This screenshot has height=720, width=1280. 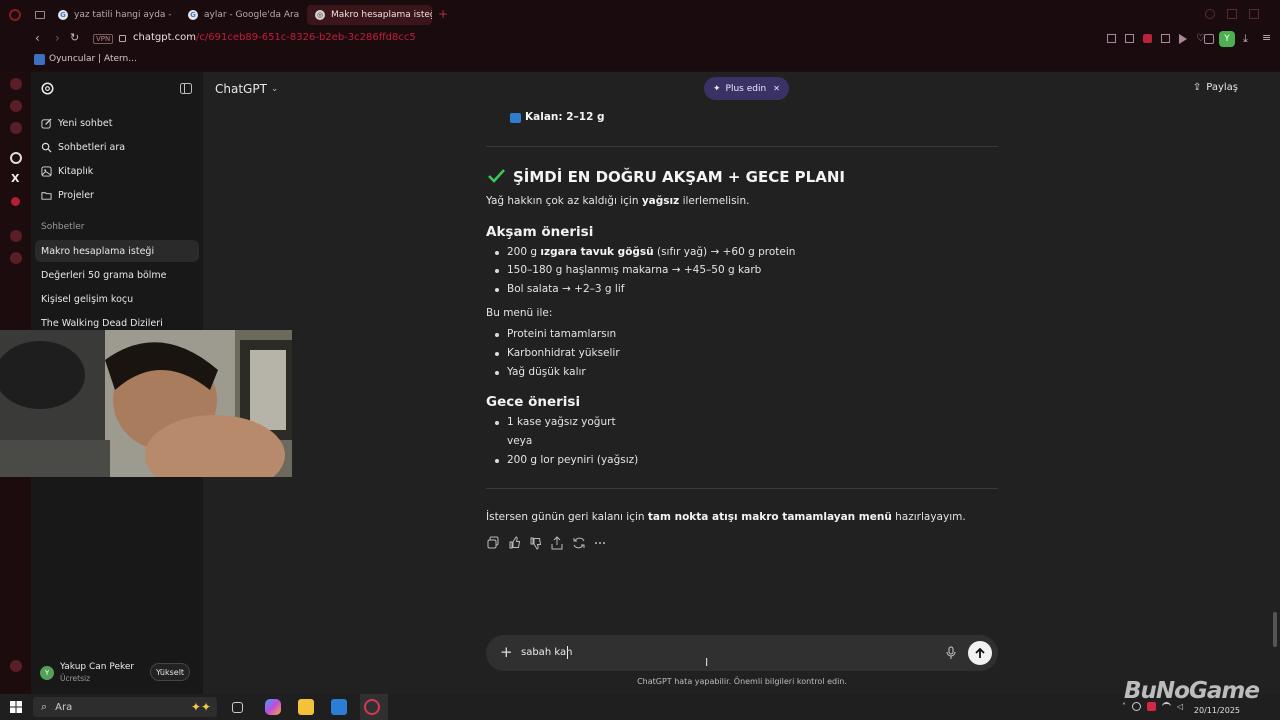 I want to click on send-button, so click(x=980, y=653).